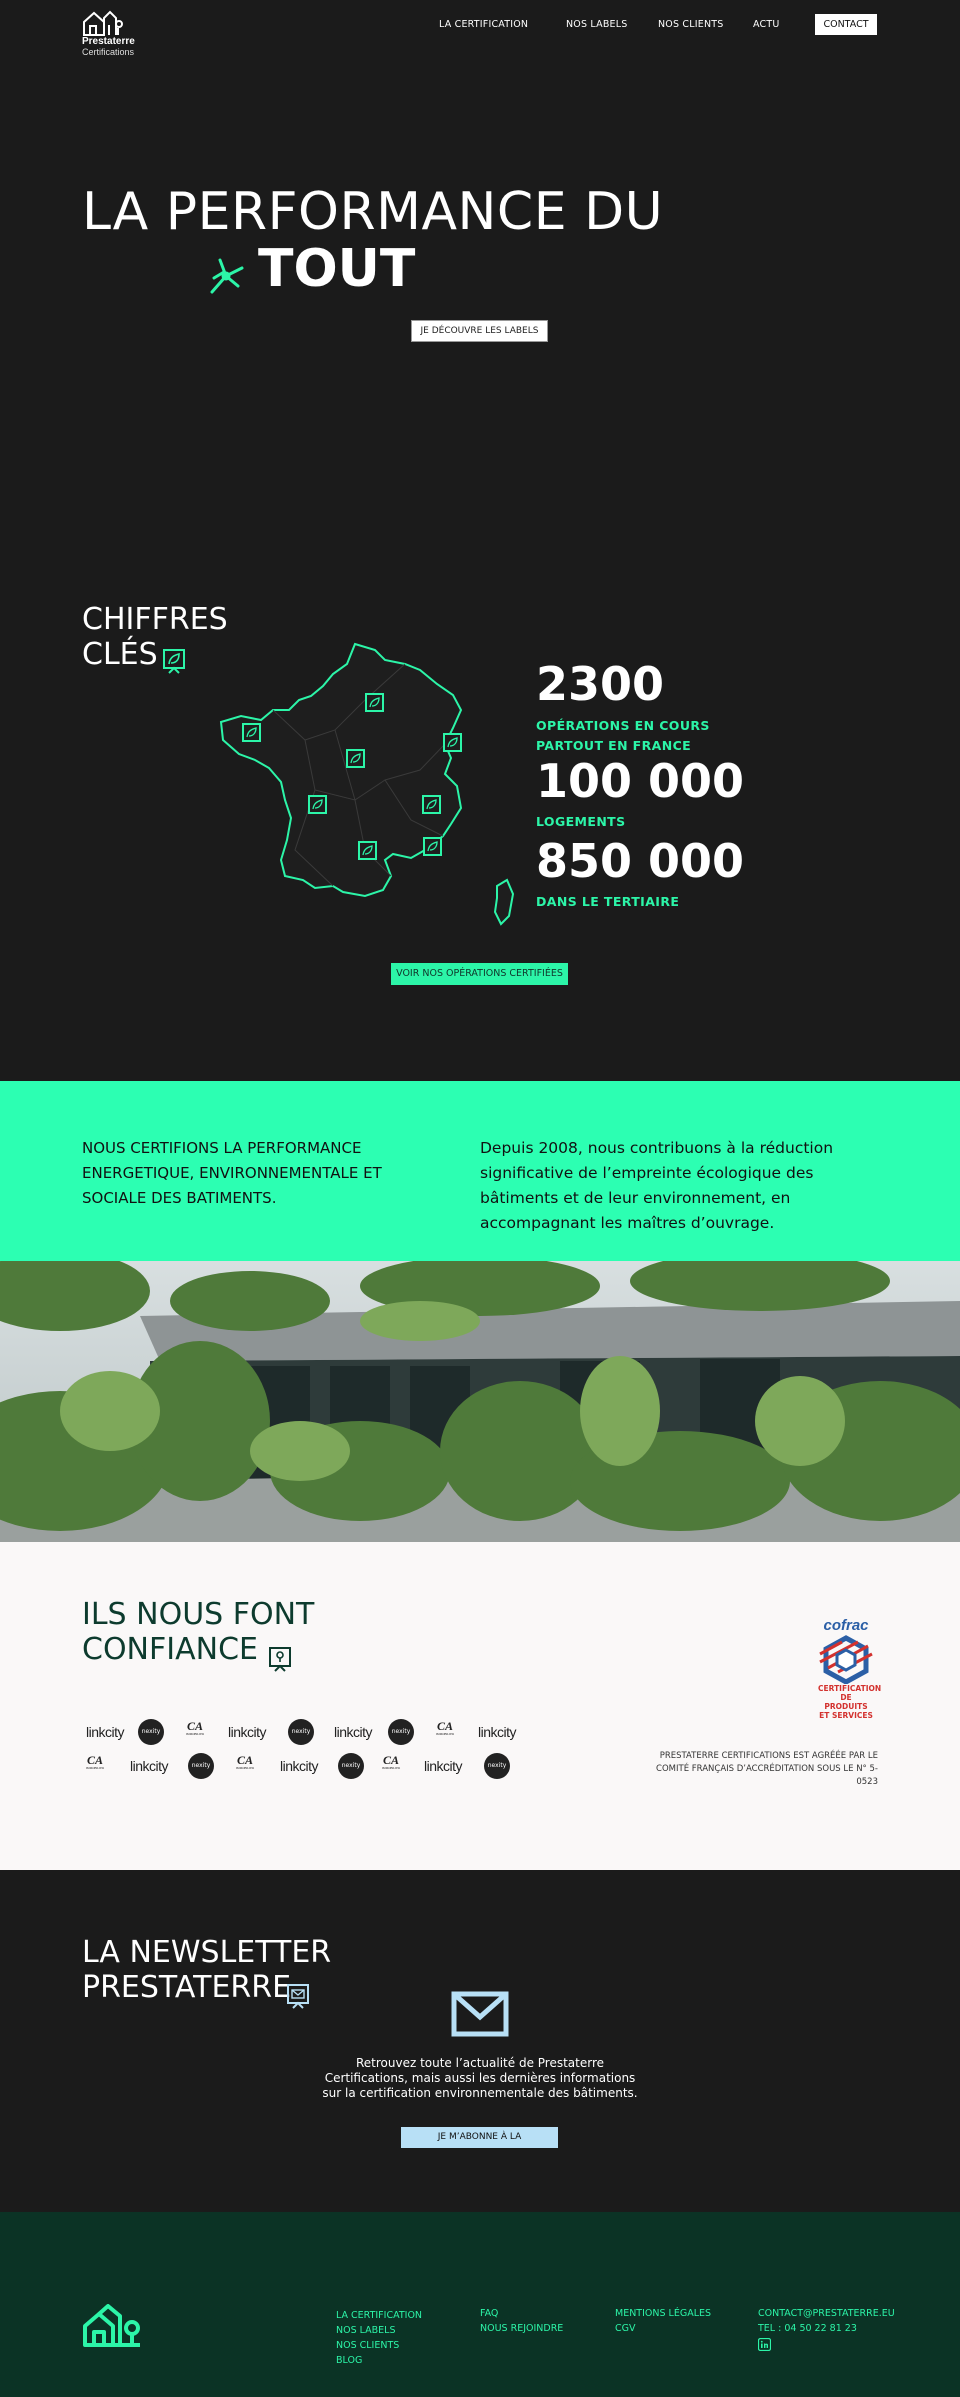 The width and height of the screenshot is (960, 2397). What do you see at coordinates (663, 2328) in the screenshot?
I see `footer-link-cgv: CGV` at bounding box center [663, 2328].